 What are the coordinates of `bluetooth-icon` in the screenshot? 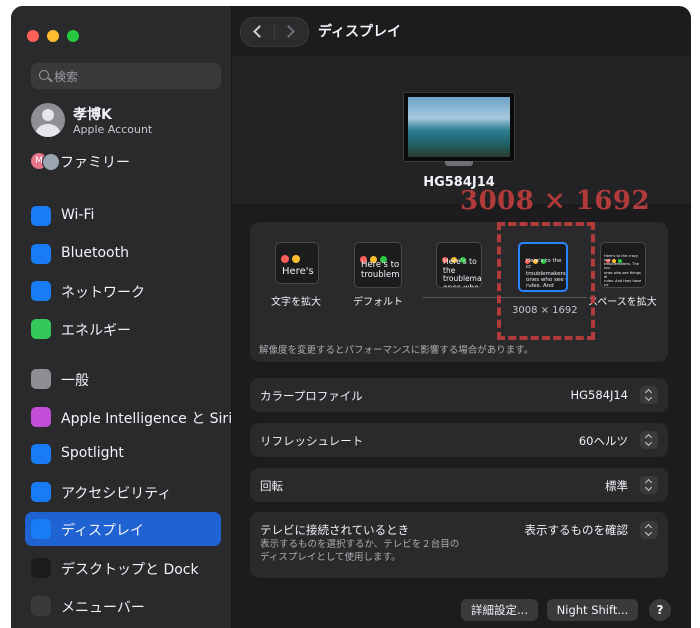 It's located at (41, 254).